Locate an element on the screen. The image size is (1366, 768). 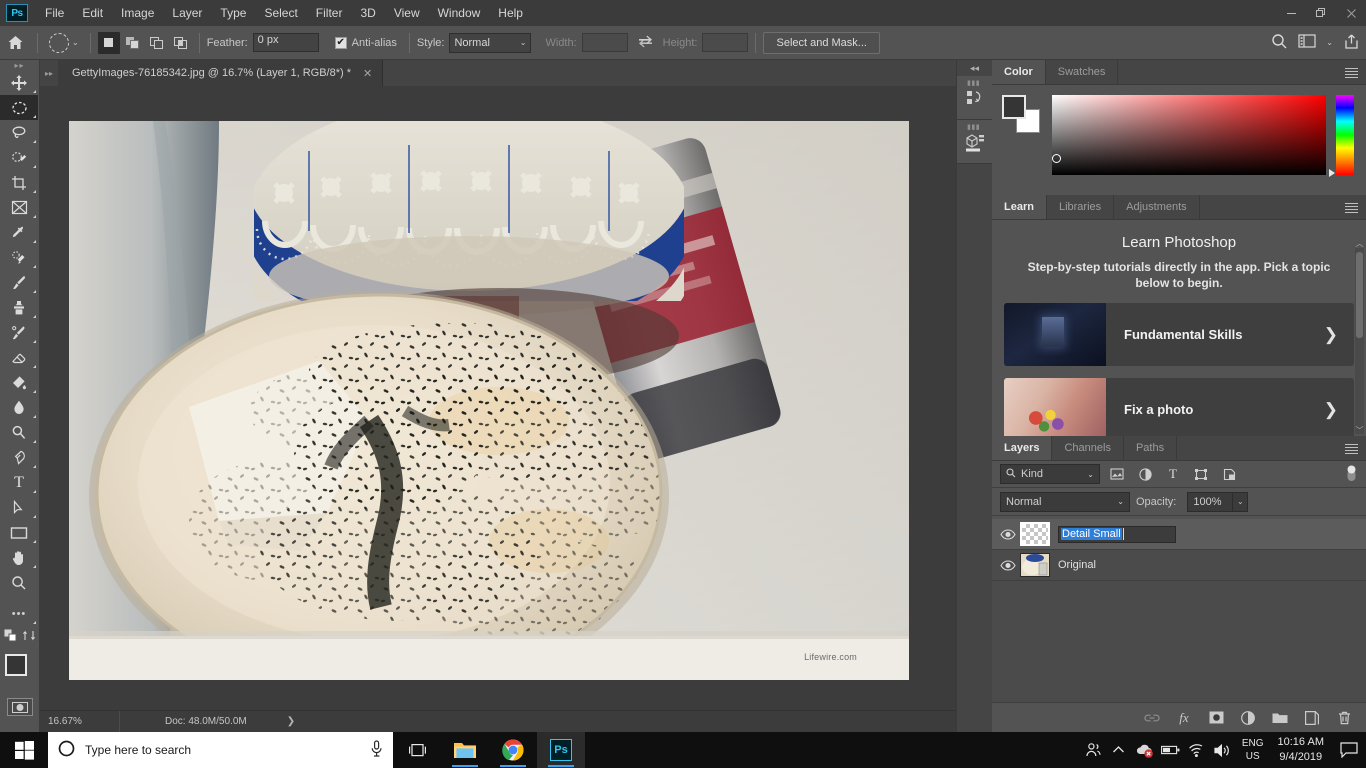
layers-panel-menu-icon is located at coordinates (1351, 448).